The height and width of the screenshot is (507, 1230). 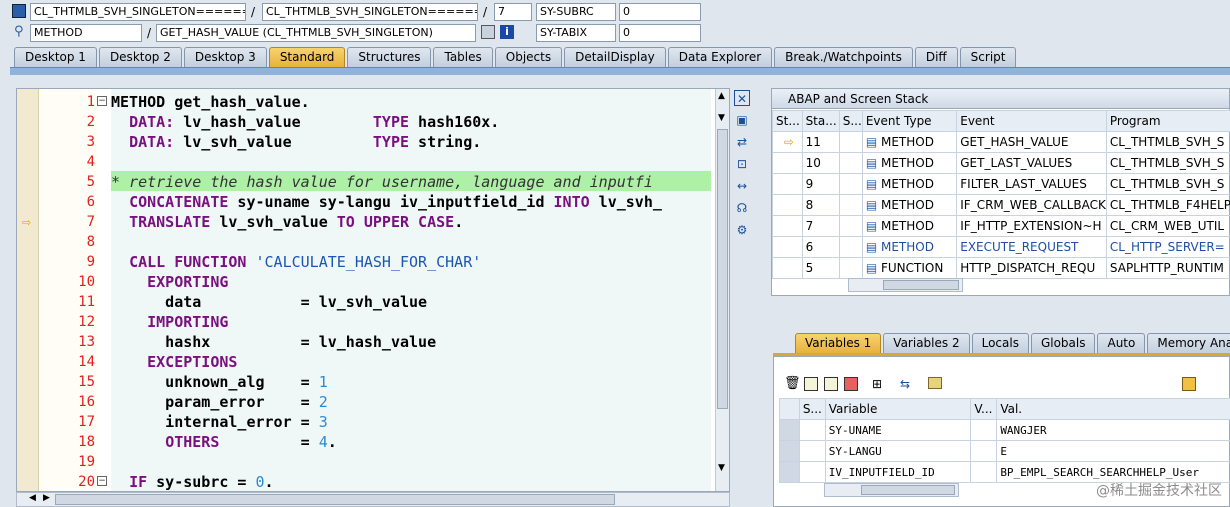 What do you see at coordinates (742, 230) in the screenshot?
I see `services-icon: ⚙` at bounding box center [742, 230].